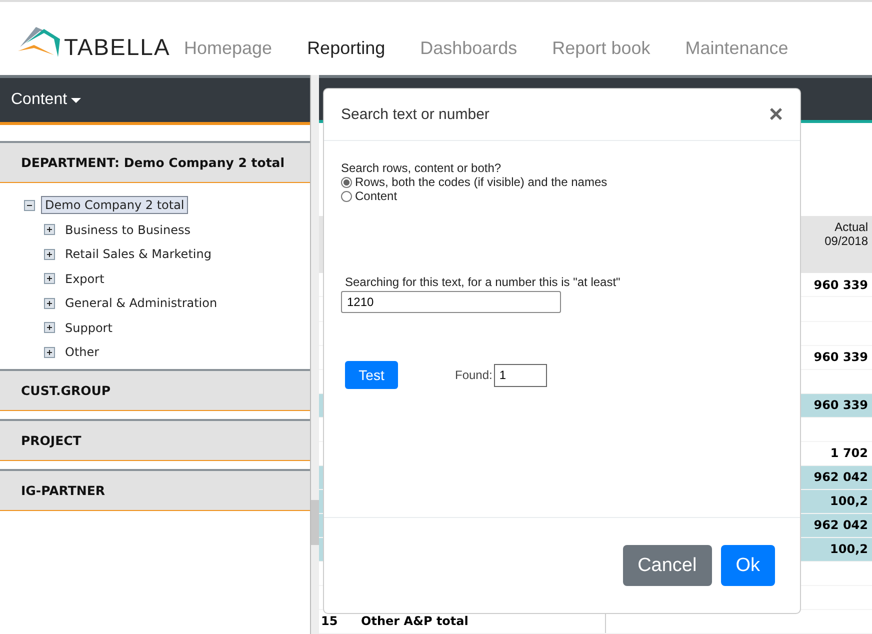 The image size is (872, 634). What do you see at coordinates (451, 302) in the screenshot?
I see `search-field: 1210` at bounding box center [451, 302].